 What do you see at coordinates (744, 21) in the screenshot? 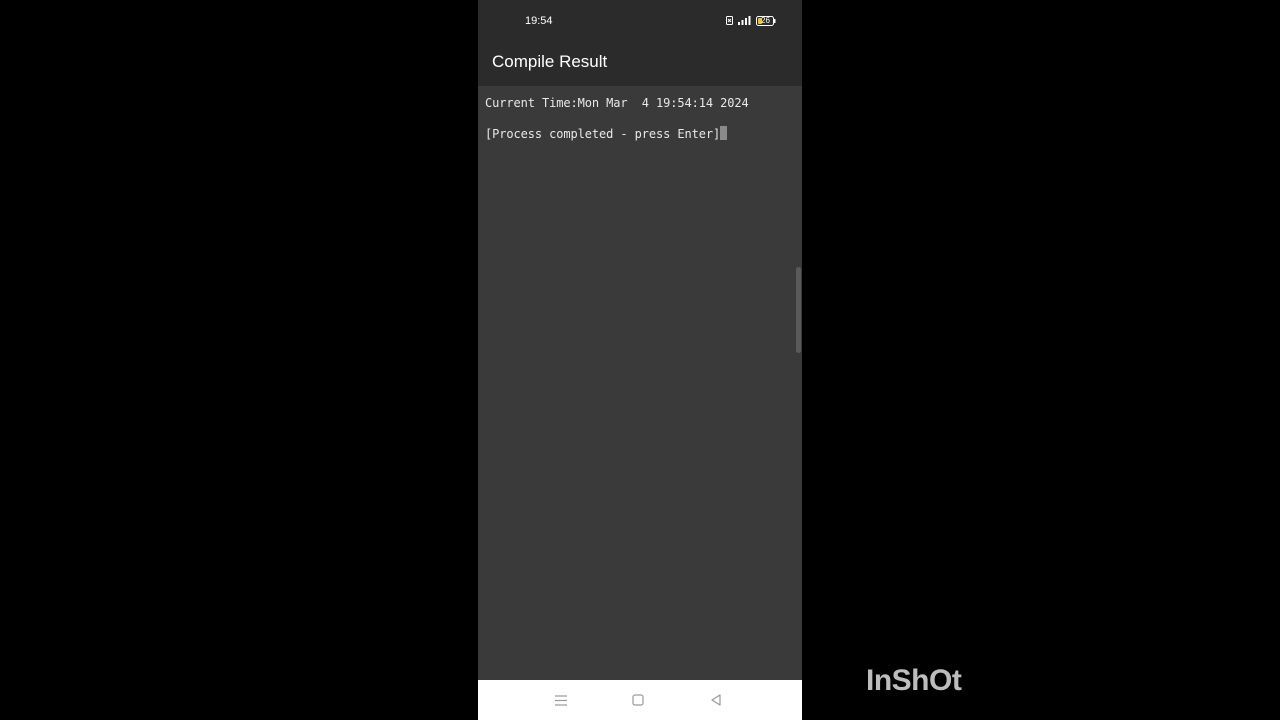
I see `signal-icon` at bounding box center [744, 21].